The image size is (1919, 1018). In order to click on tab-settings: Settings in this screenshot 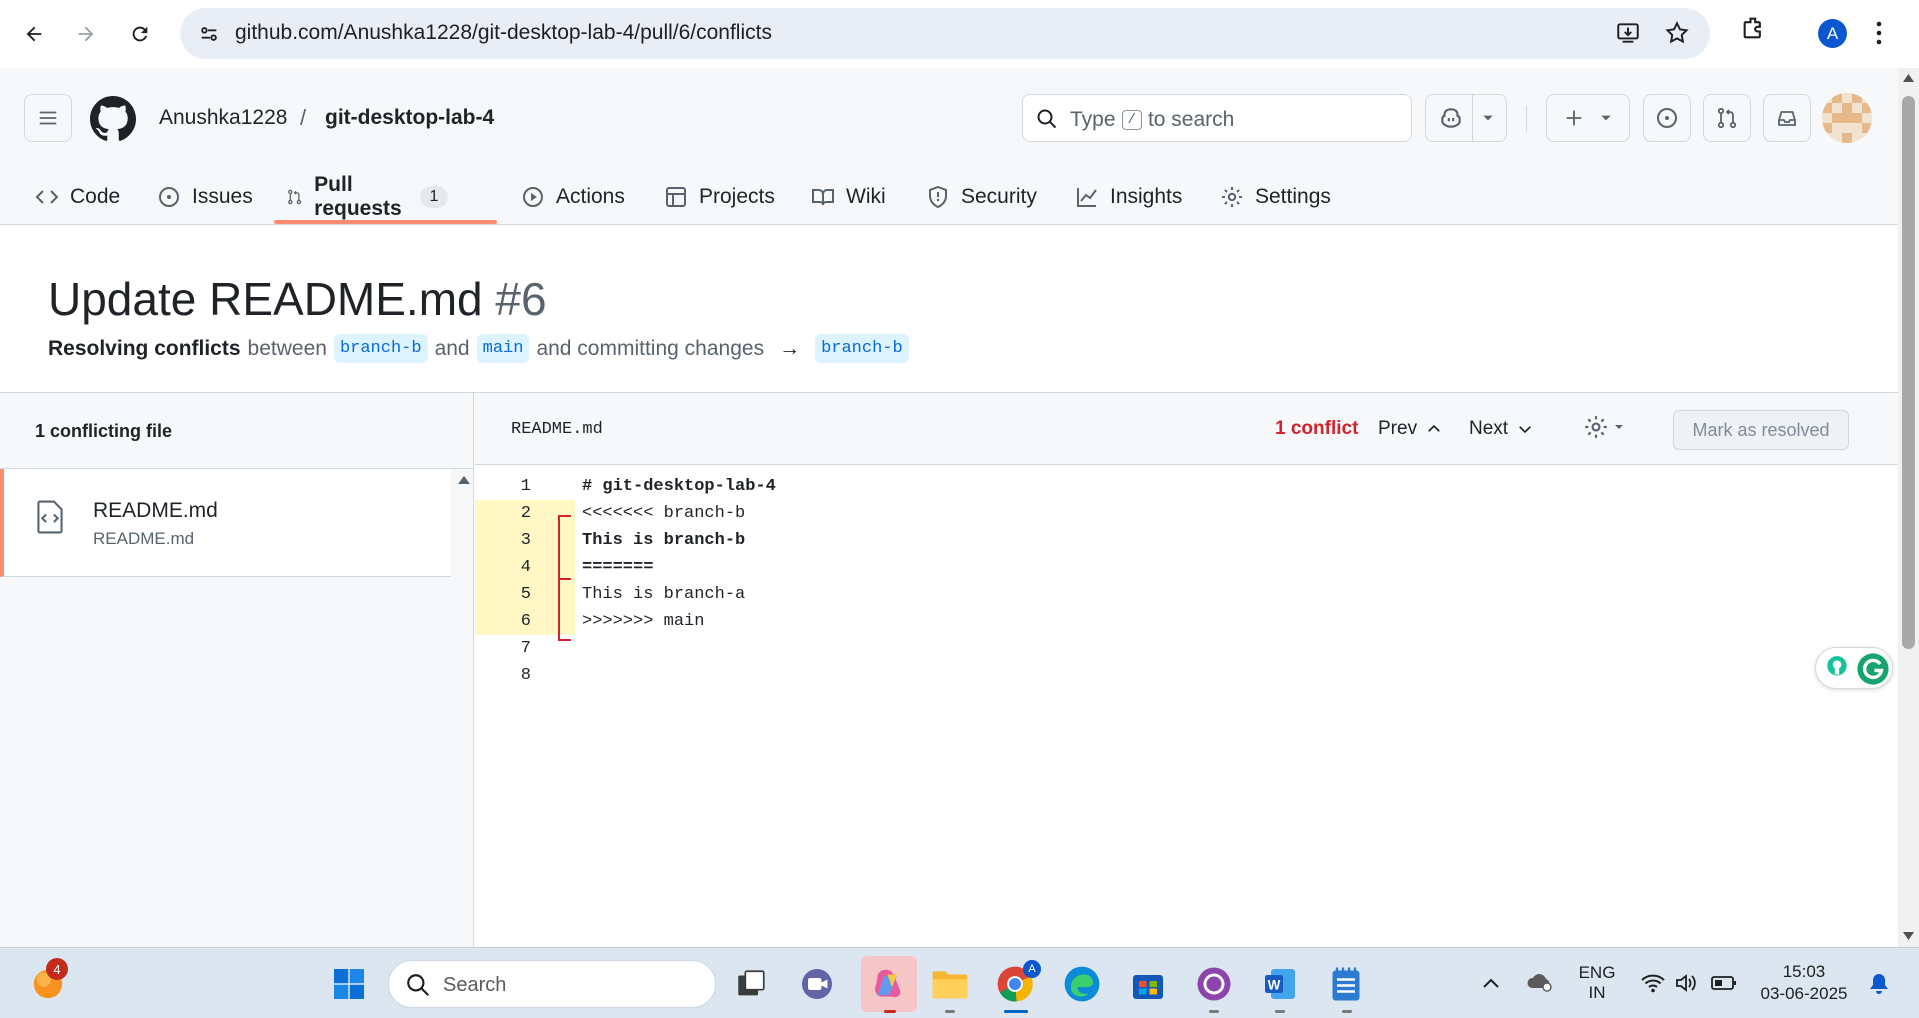, I will do `click(1275, 196)`.